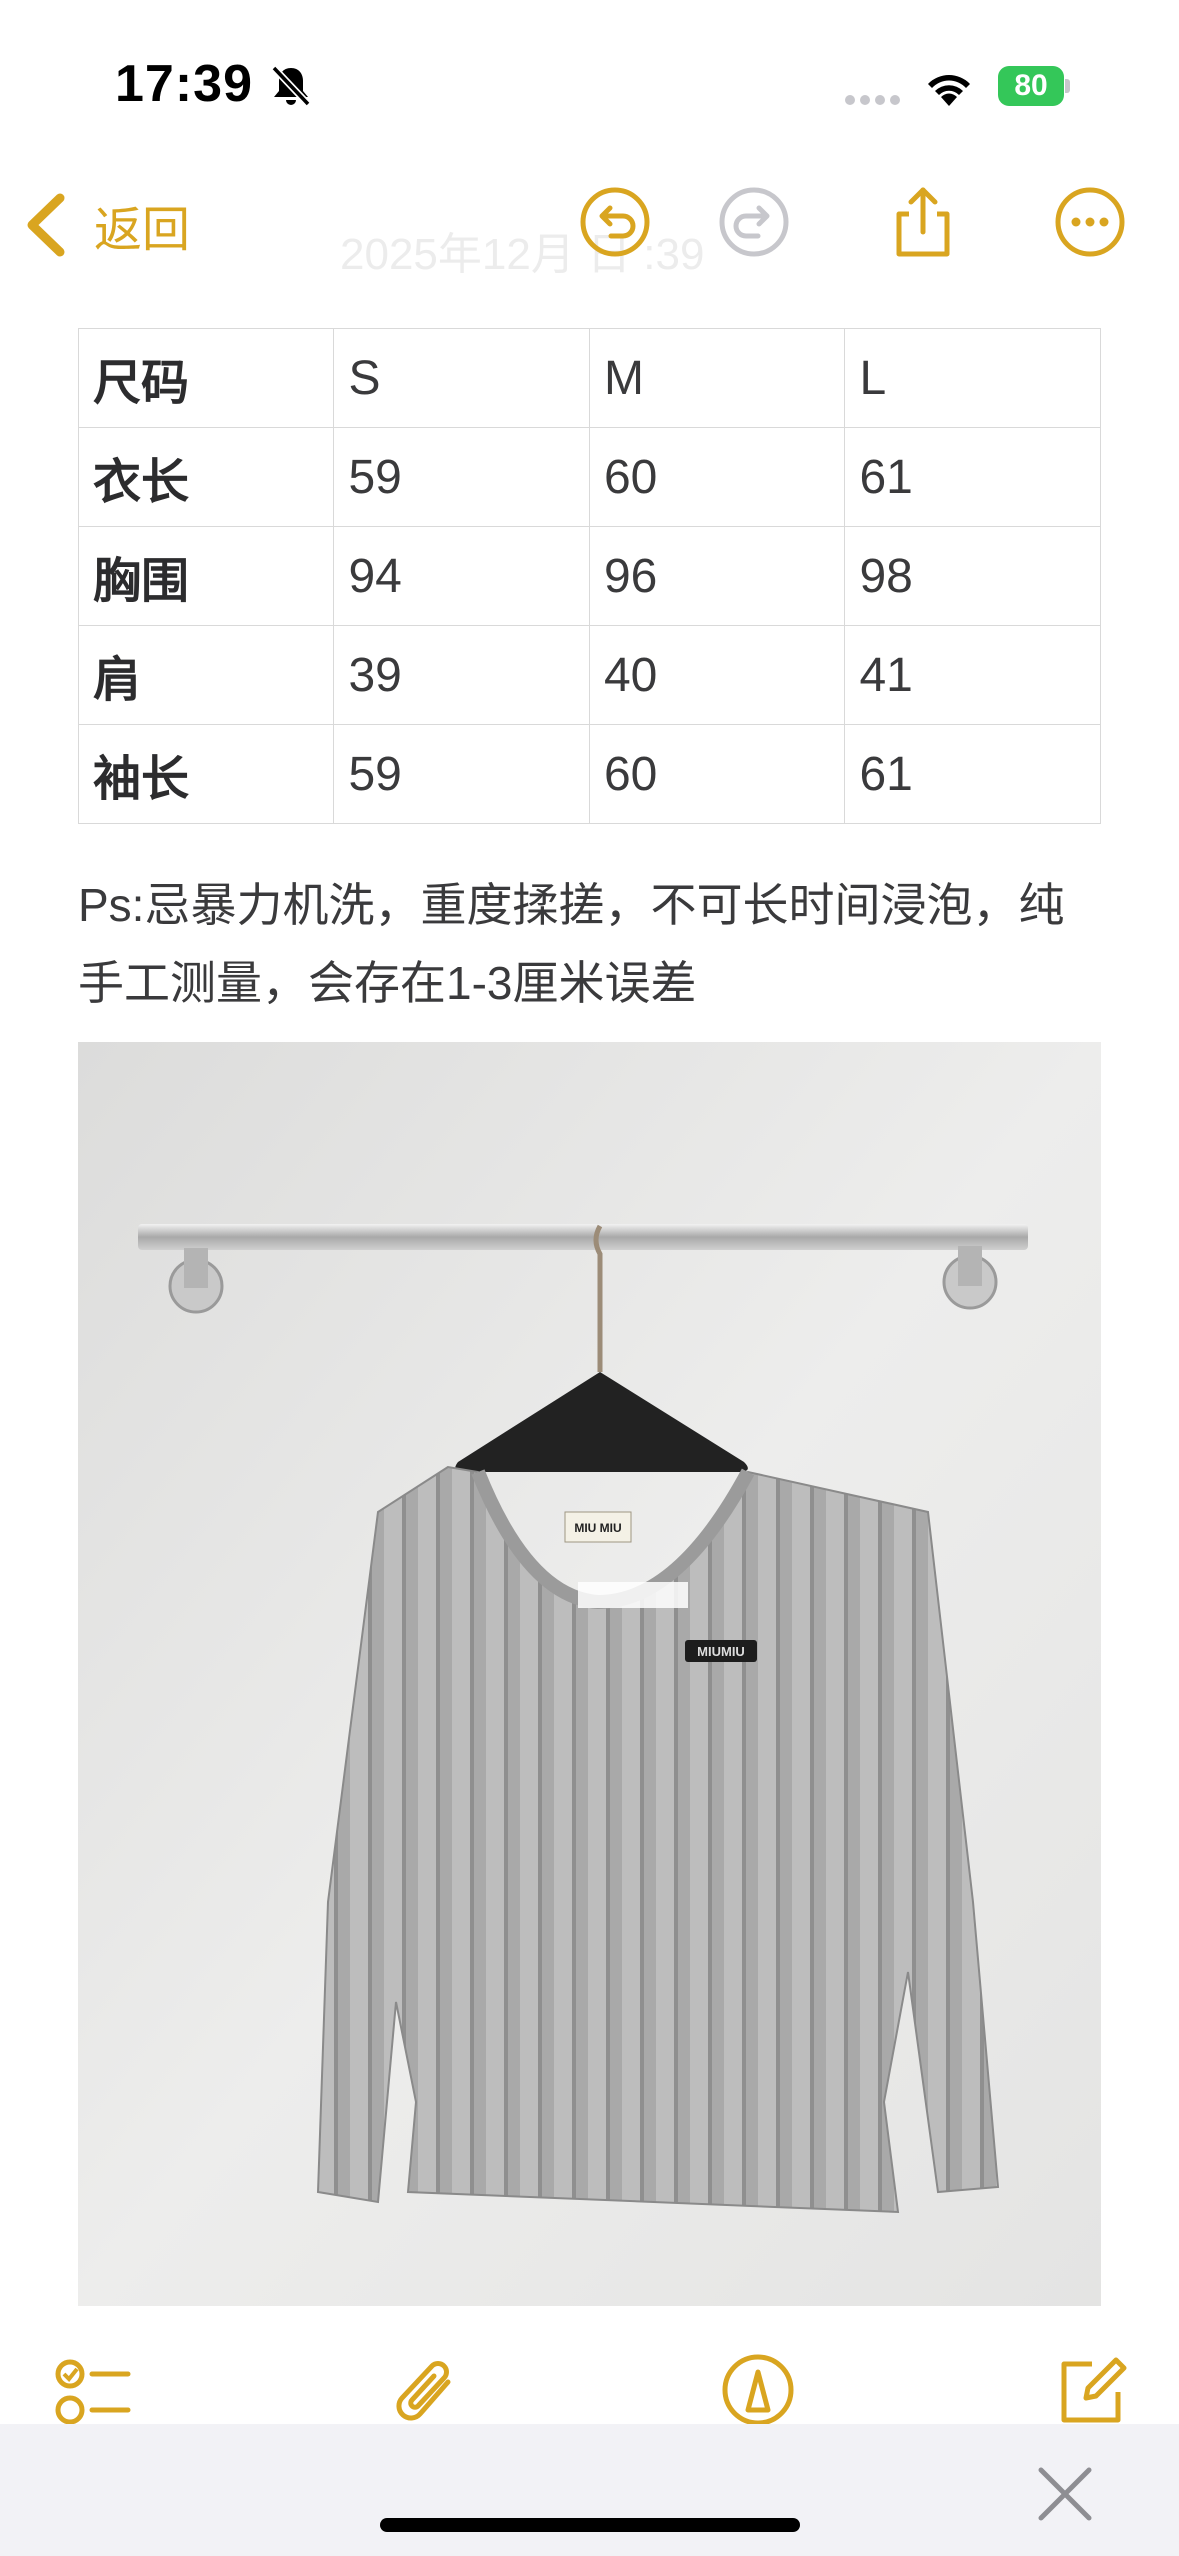 The image size is (1179, 2556). What do you see at coordinates (589, 2490) in the screenshot?
I see `bottom-bar` at bounding box center [589, 2490].